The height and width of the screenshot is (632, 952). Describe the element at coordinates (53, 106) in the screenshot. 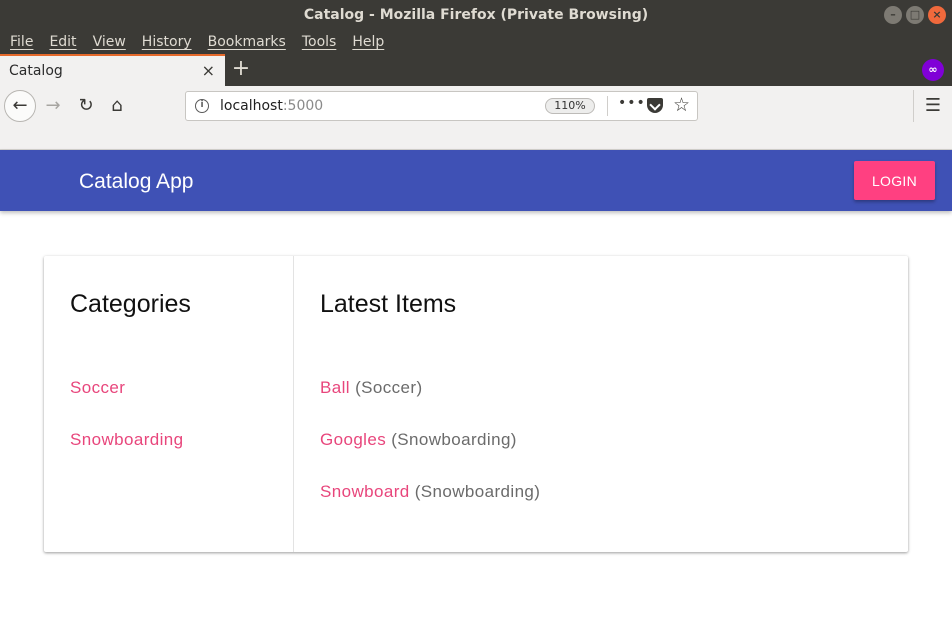

I see `forward-button: →` at that location.